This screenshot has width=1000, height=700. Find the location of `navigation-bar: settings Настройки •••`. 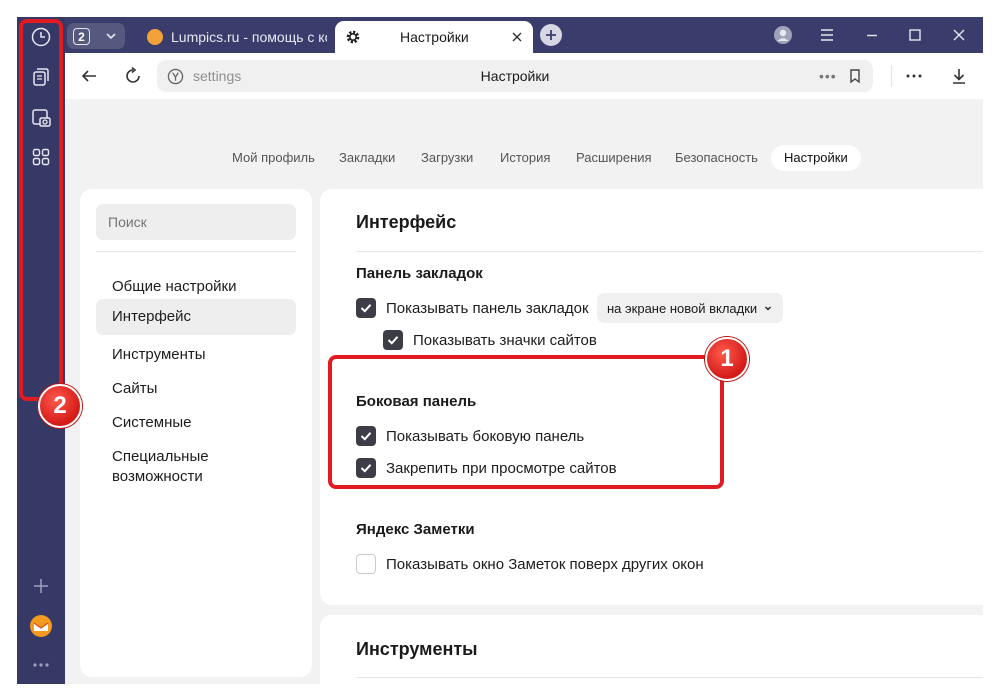

navigation-bar: settings Настройки ••• is located at coordinates (524, 76).